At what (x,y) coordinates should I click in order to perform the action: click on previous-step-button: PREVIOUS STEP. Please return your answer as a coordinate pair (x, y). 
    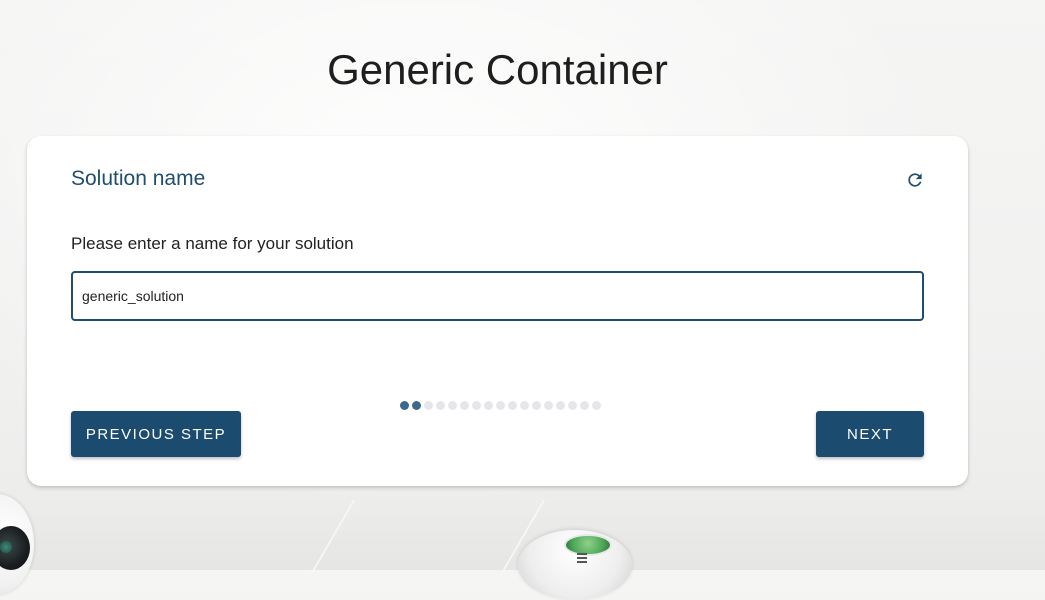
    Looking at the image, I should click on (156, 434).